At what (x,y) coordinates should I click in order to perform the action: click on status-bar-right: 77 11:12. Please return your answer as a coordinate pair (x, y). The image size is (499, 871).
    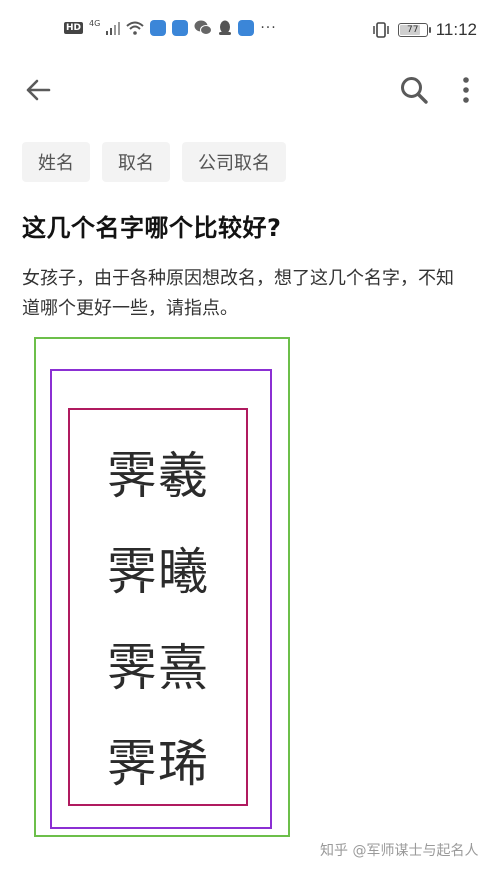
    Looking at the image, I should click on (424, 30).